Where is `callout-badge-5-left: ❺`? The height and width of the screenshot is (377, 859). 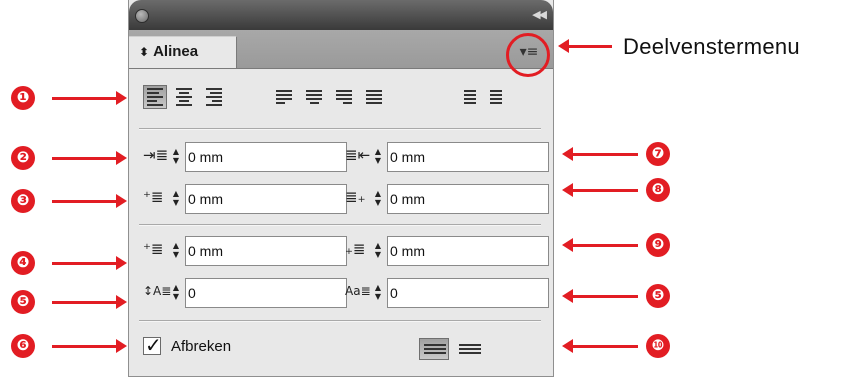
callout-badge-5-left: ❺ is located at coordinates (23, 302).